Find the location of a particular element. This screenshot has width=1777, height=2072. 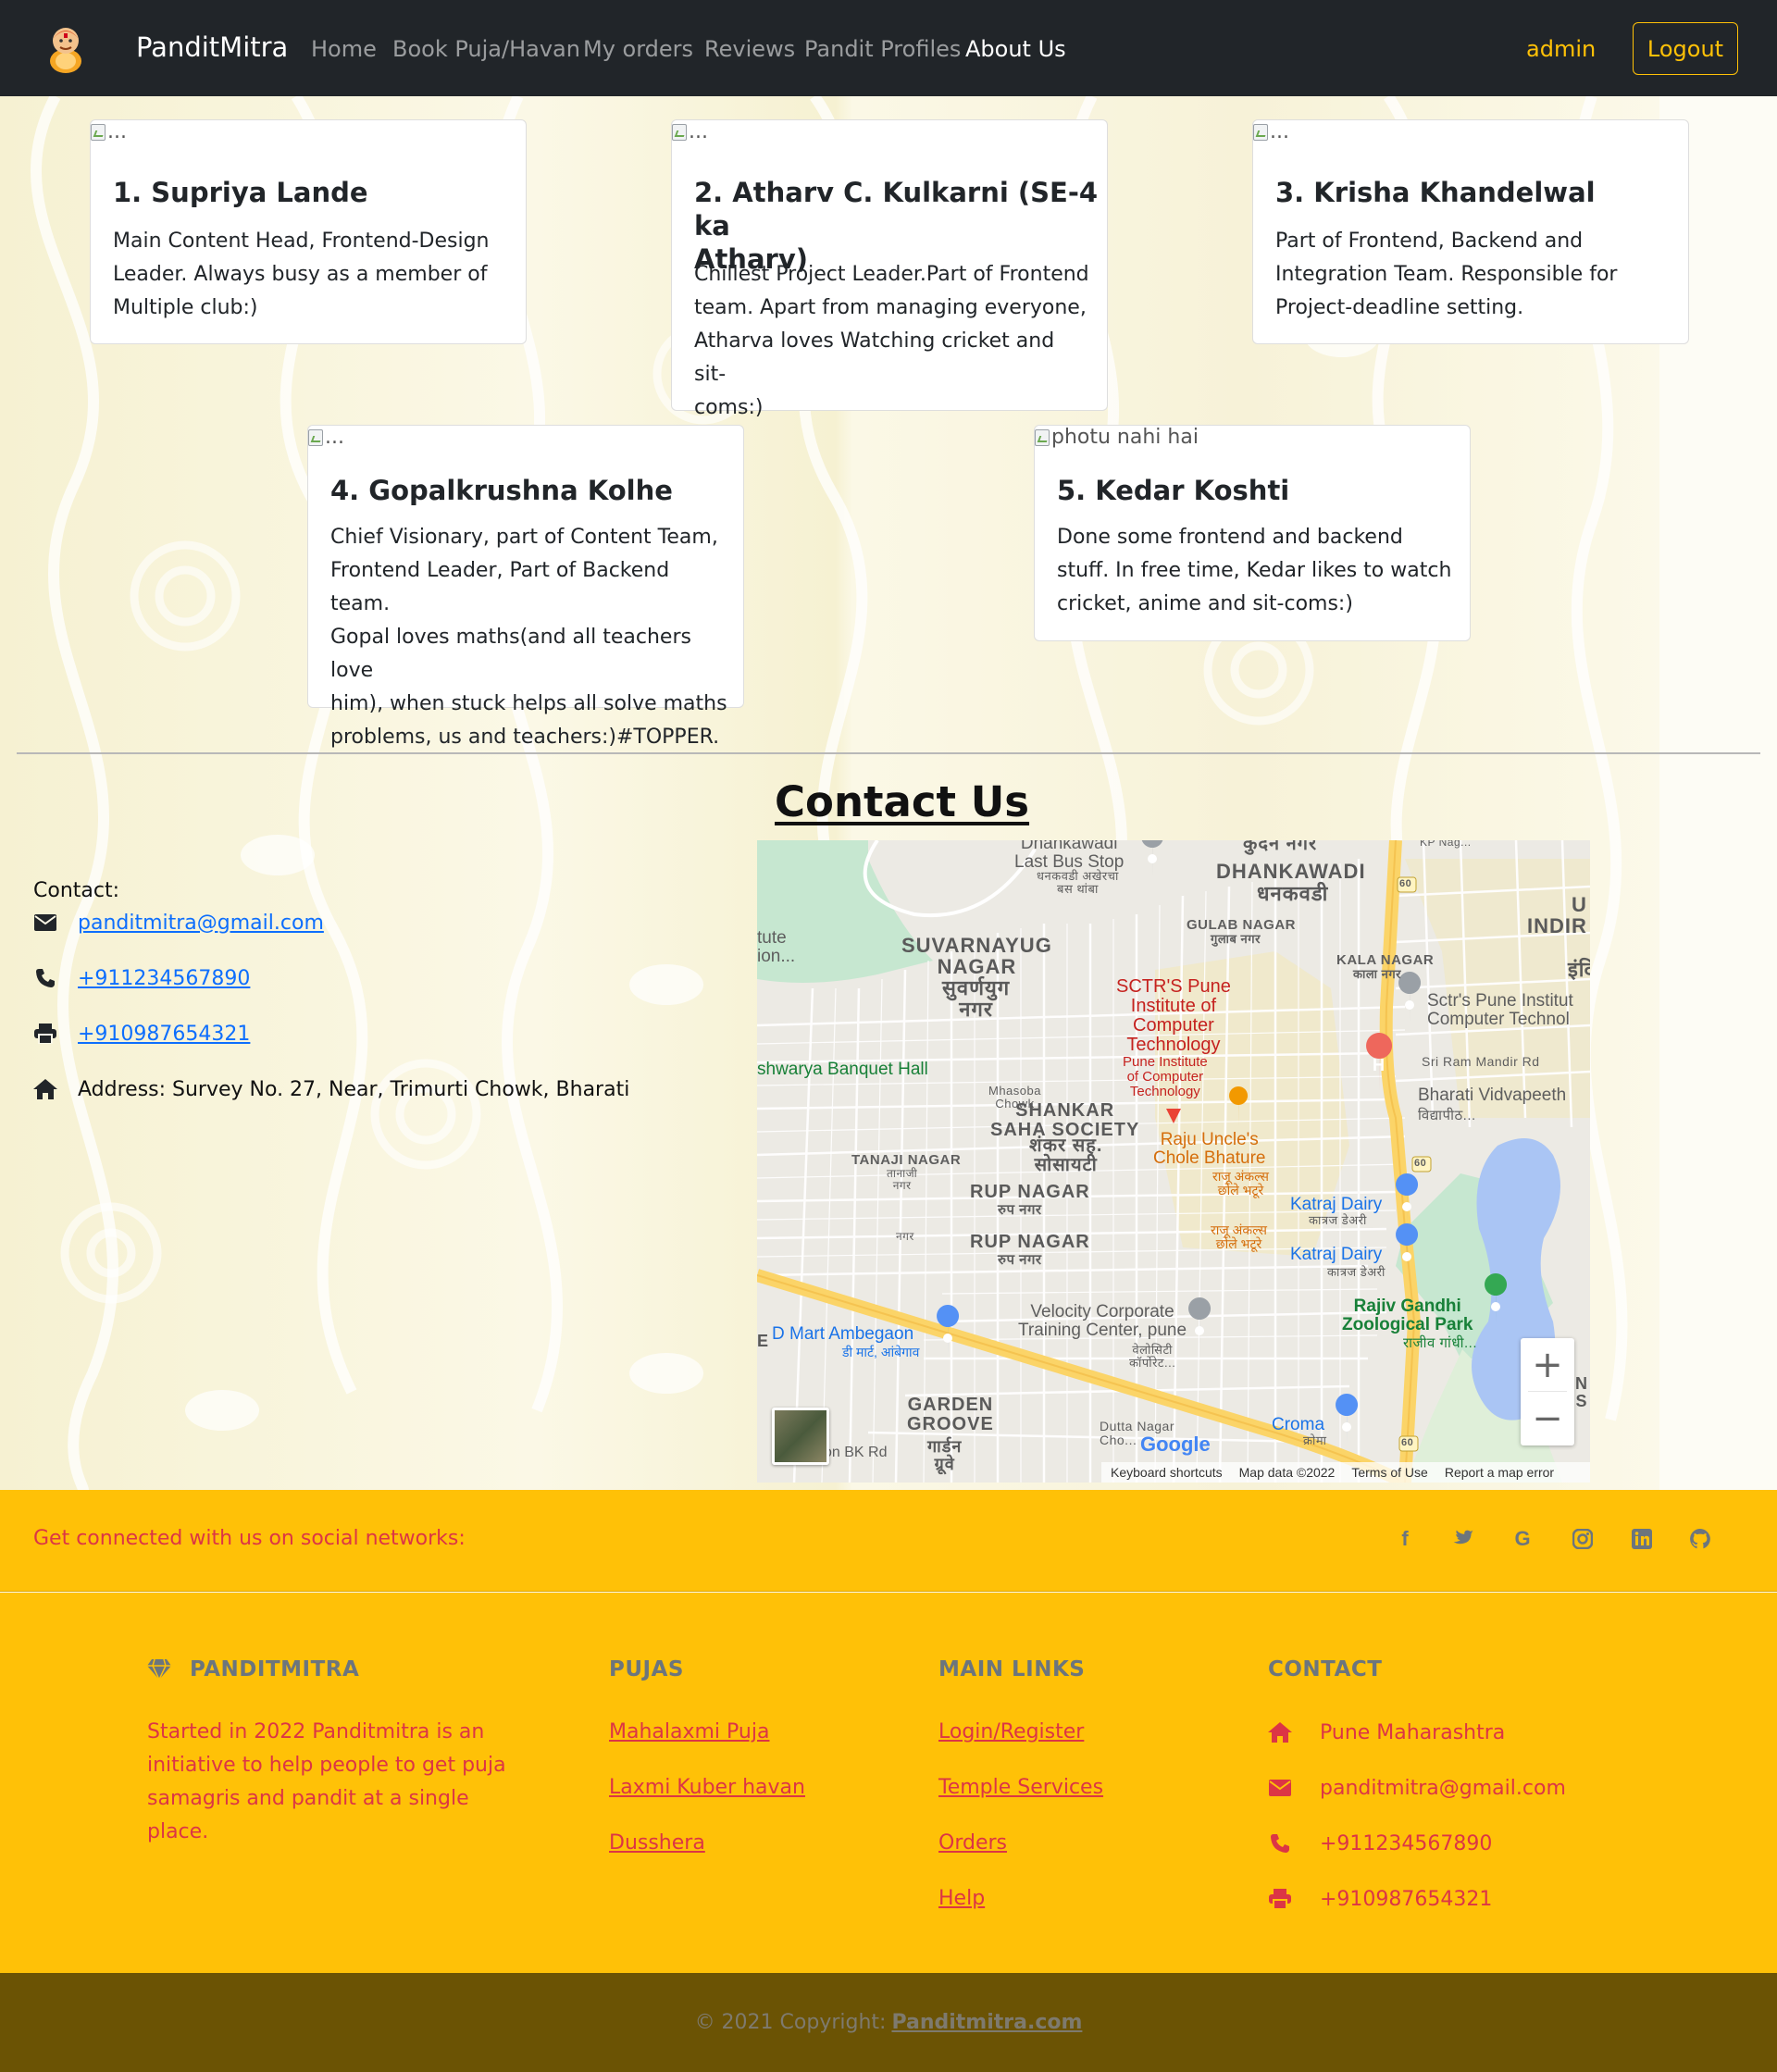

description-line: Leader. Always busy as a member of is located at coordinates (300, 274).